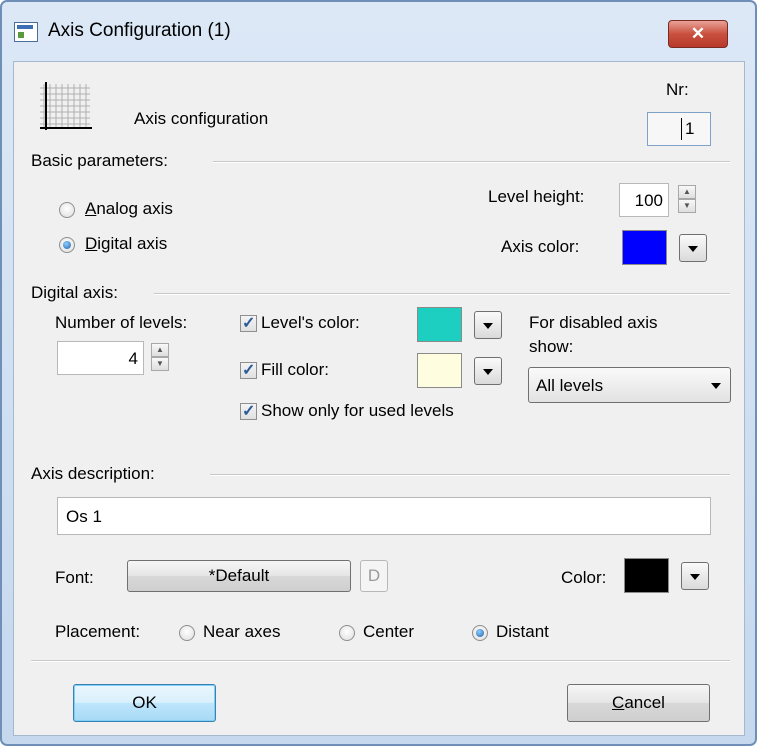 The height and width of the screenshot is (746, 757). Describe the element at coordinates (133, 358) in the screenshot. I see `num-levels-value: 4` at that location.